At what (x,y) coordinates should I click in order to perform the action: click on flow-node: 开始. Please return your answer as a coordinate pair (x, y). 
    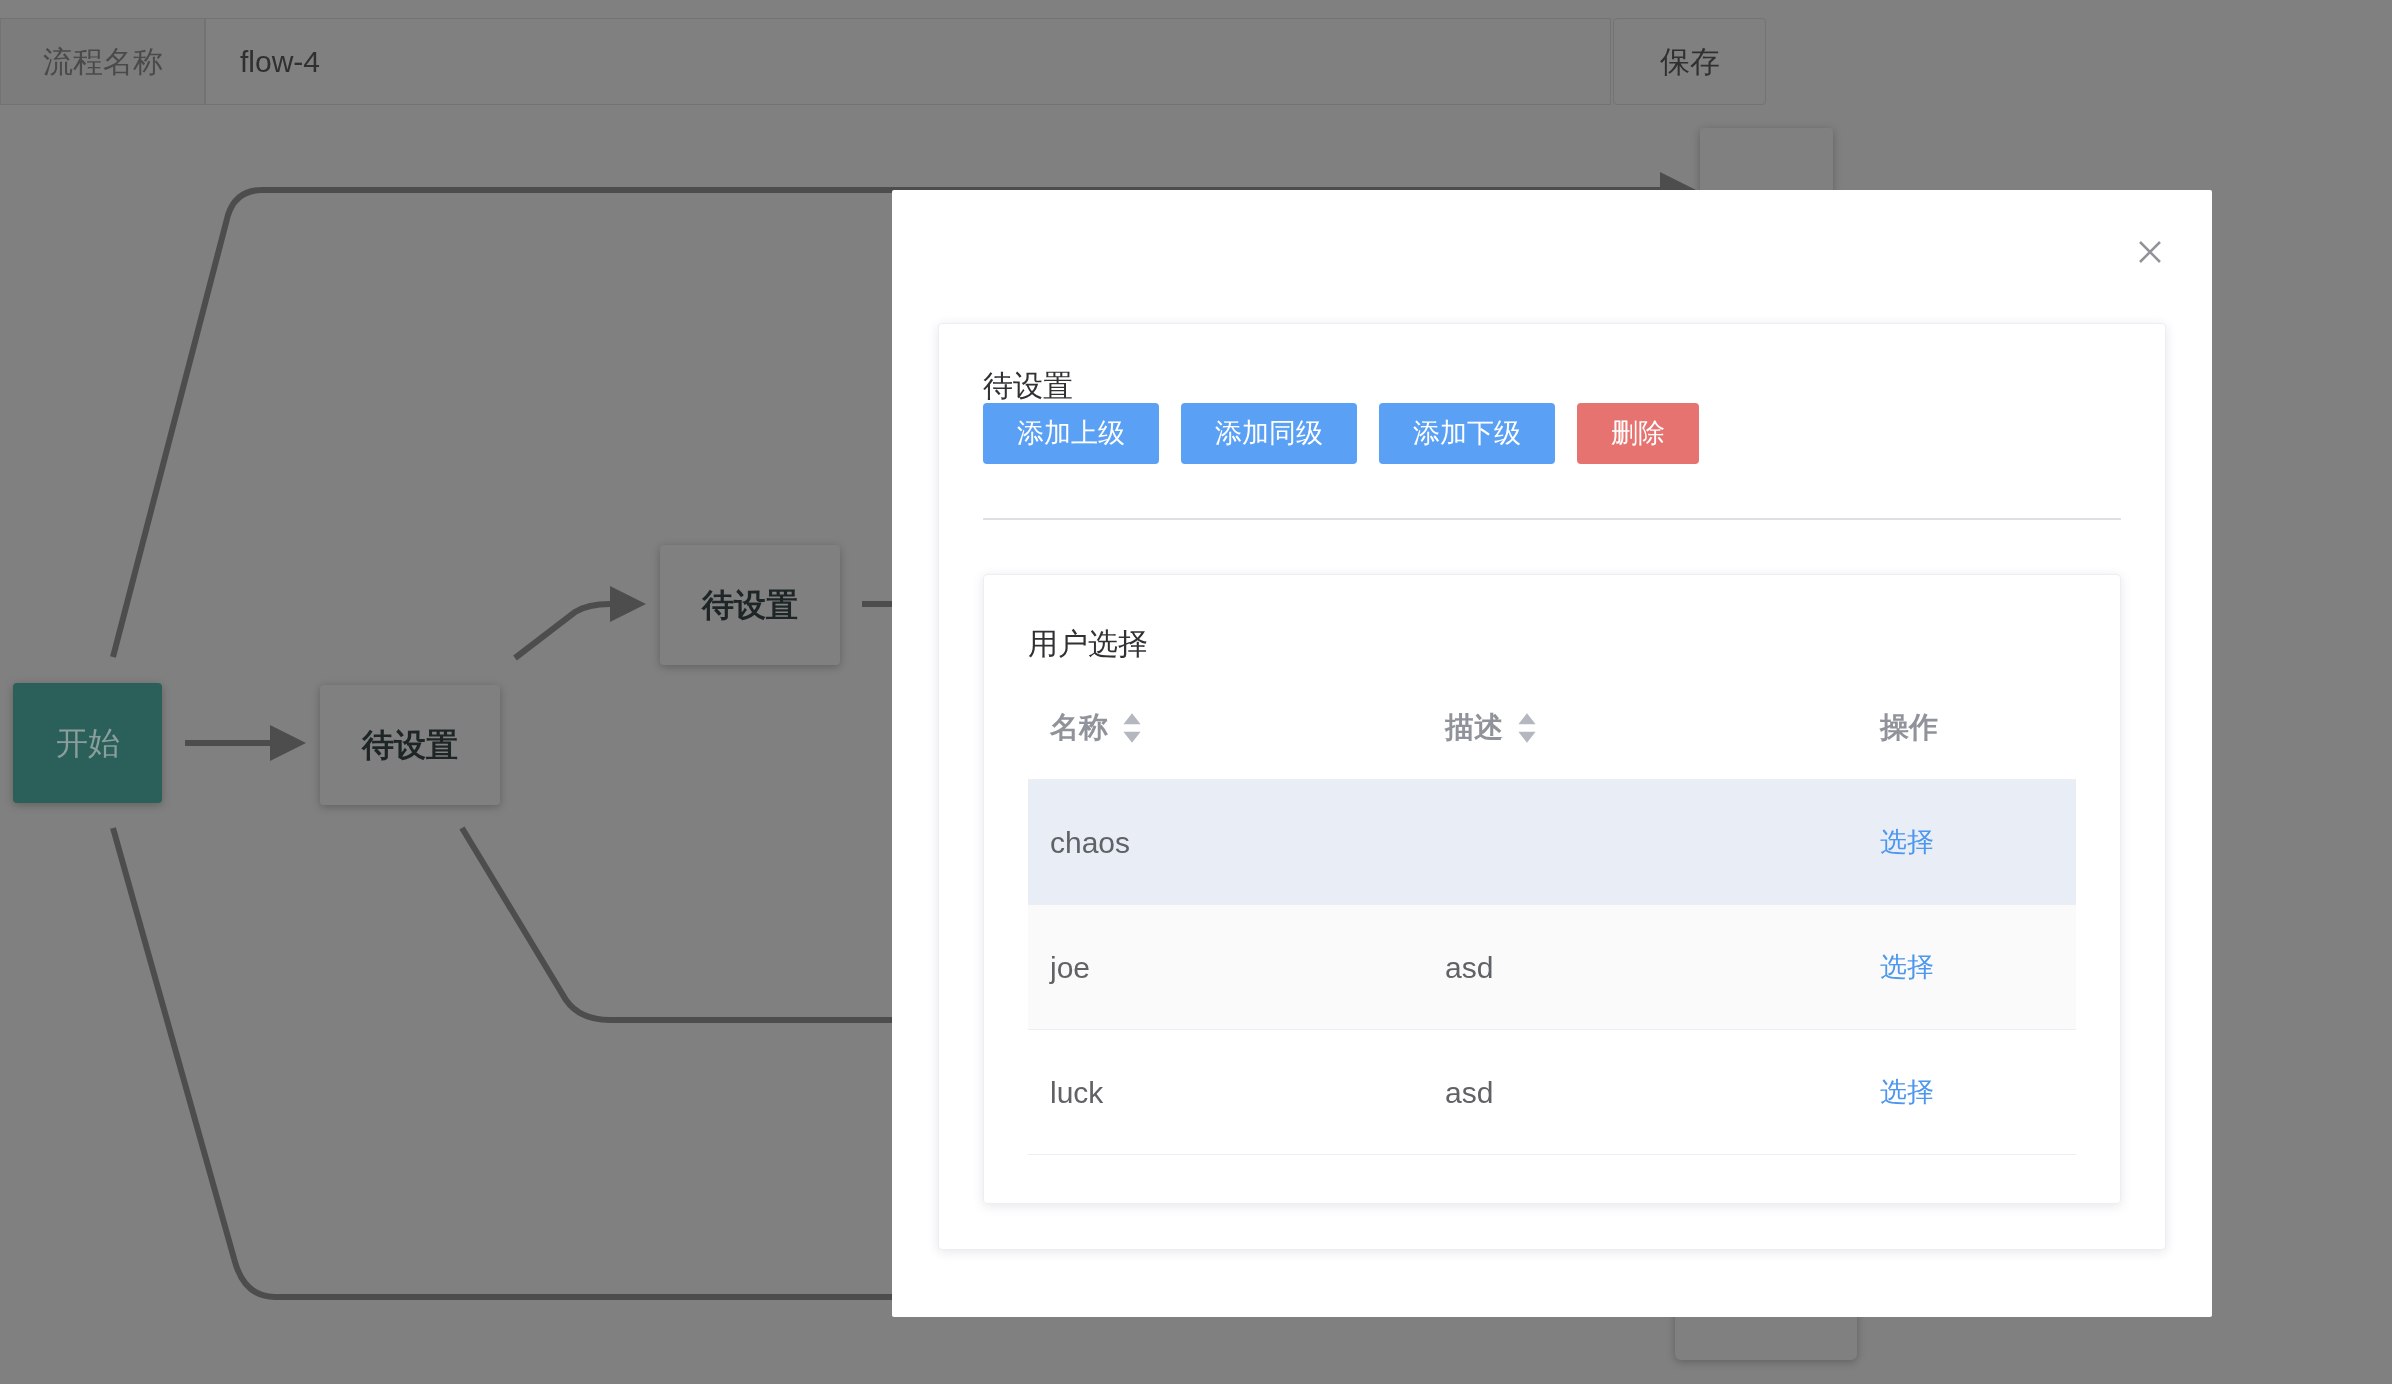
    Looking at the image, I should click on (87, 743).